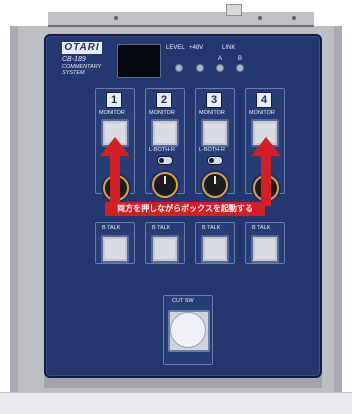  What do you see at coordinates (185, 209) in the screenshot?
I see `annotation-callout: 両方を押しながらボックスを起動する` at bounding box center [185, 209].